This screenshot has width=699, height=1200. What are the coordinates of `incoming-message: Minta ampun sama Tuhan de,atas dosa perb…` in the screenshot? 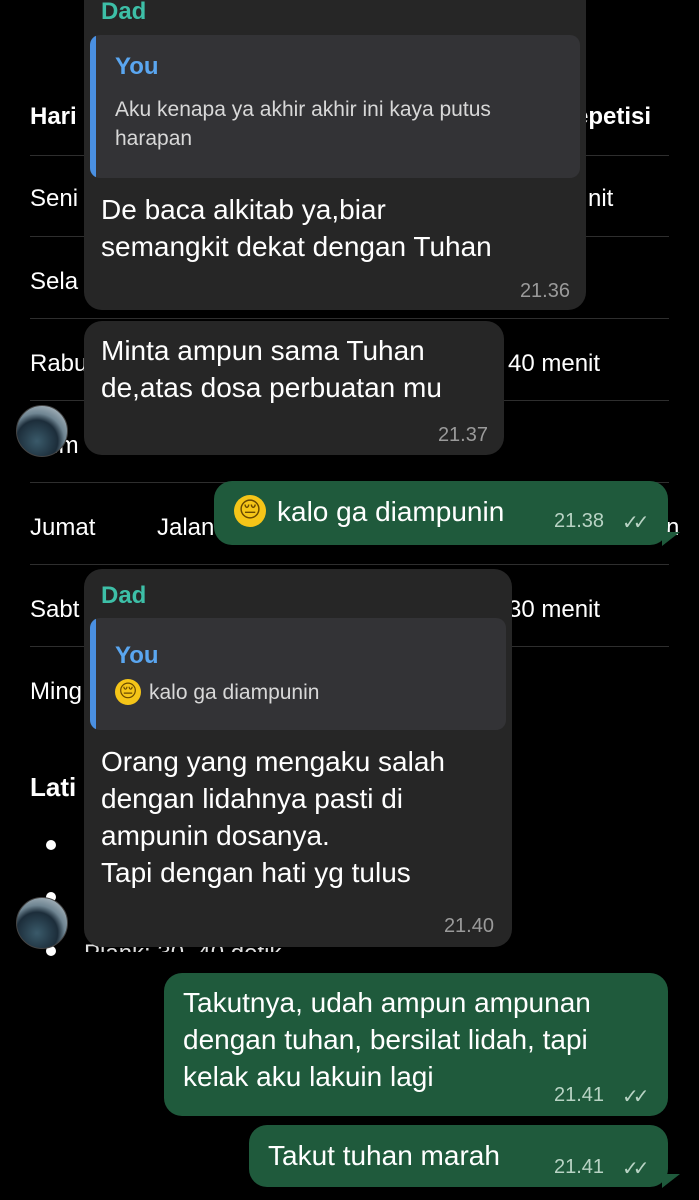 It's located at (294, 388).